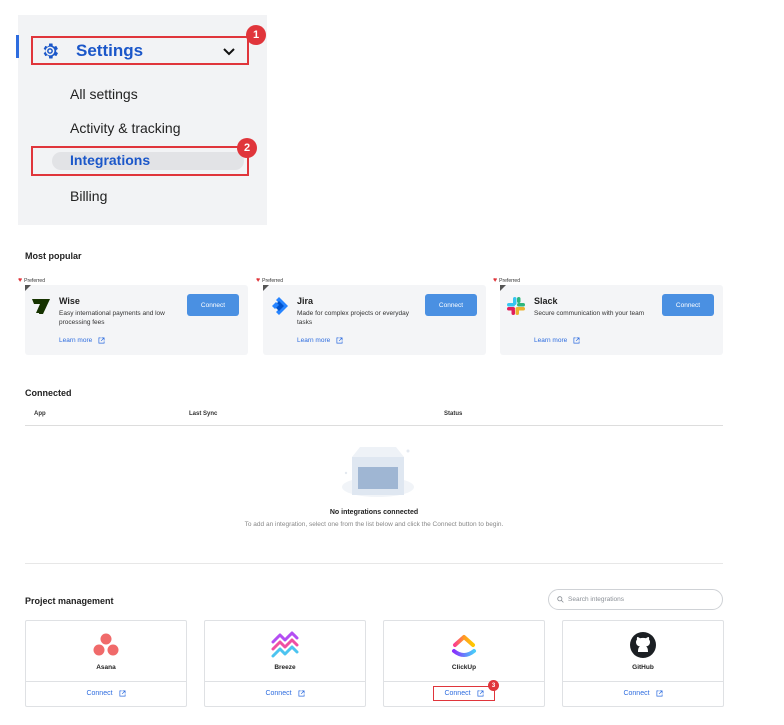 The height and width of the screenshot is (725, 784). I want to click on breeze-logo-icon, so click(285, 644).